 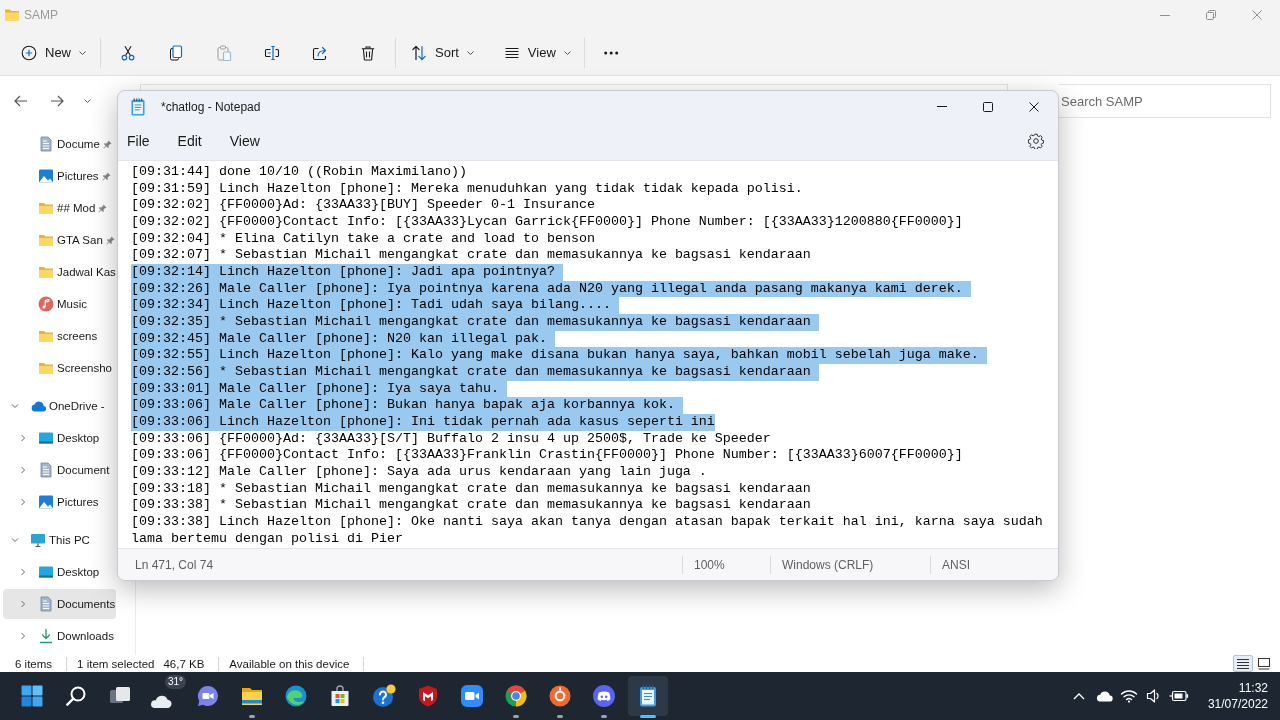 I want to click on window-title: *chatlog - Notepad, so click(x=211, y=106).